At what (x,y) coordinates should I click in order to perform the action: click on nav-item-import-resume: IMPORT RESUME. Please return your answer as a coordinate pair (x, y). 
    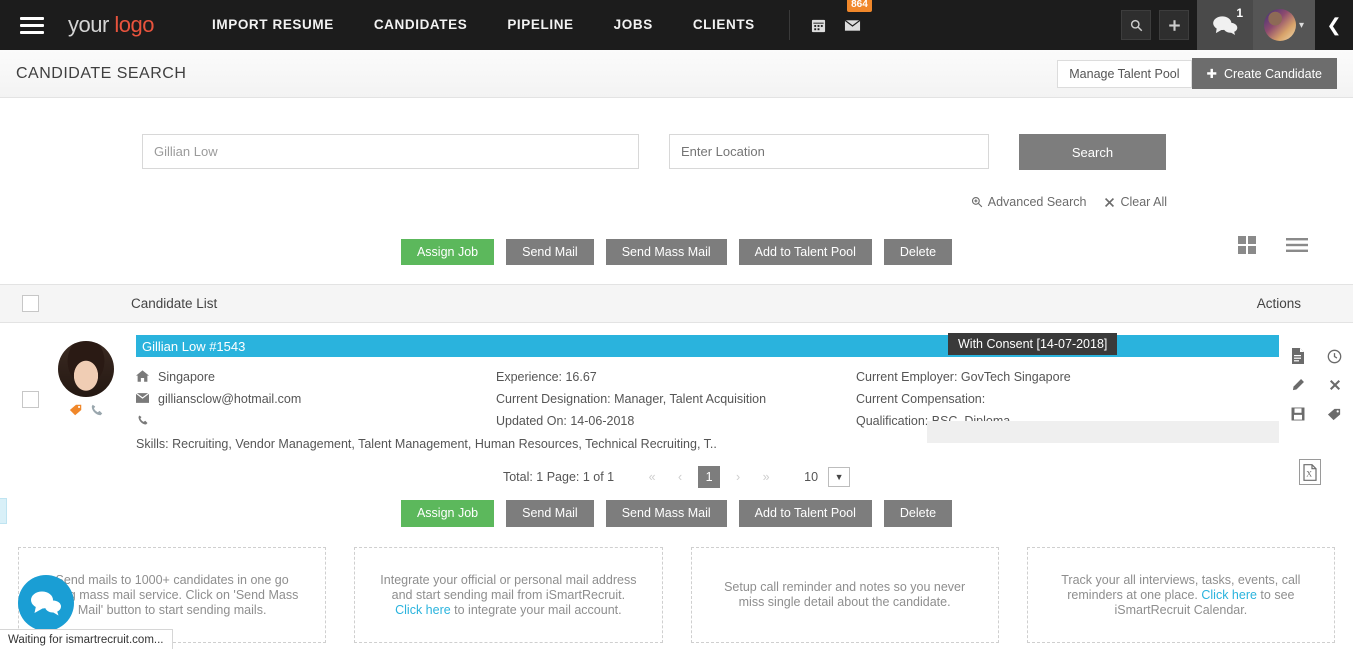
    Looking at the image, I should click on (273, 25).